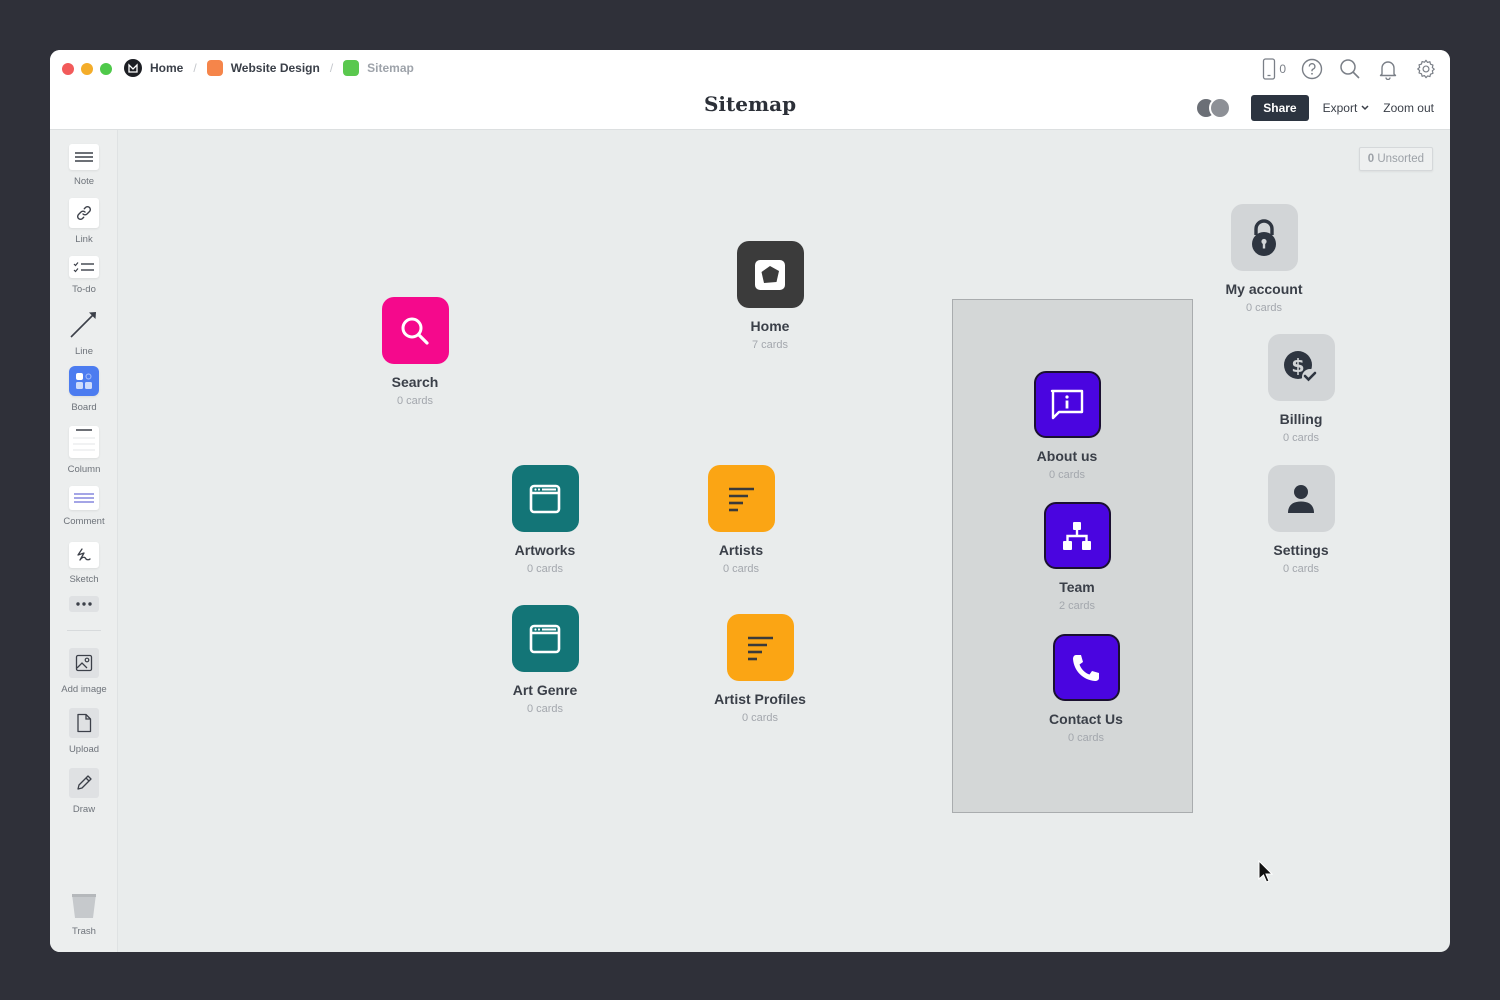 This screenshot has width=1500, height=1000. I want to click on card-title: About us, so click(1067, 456).